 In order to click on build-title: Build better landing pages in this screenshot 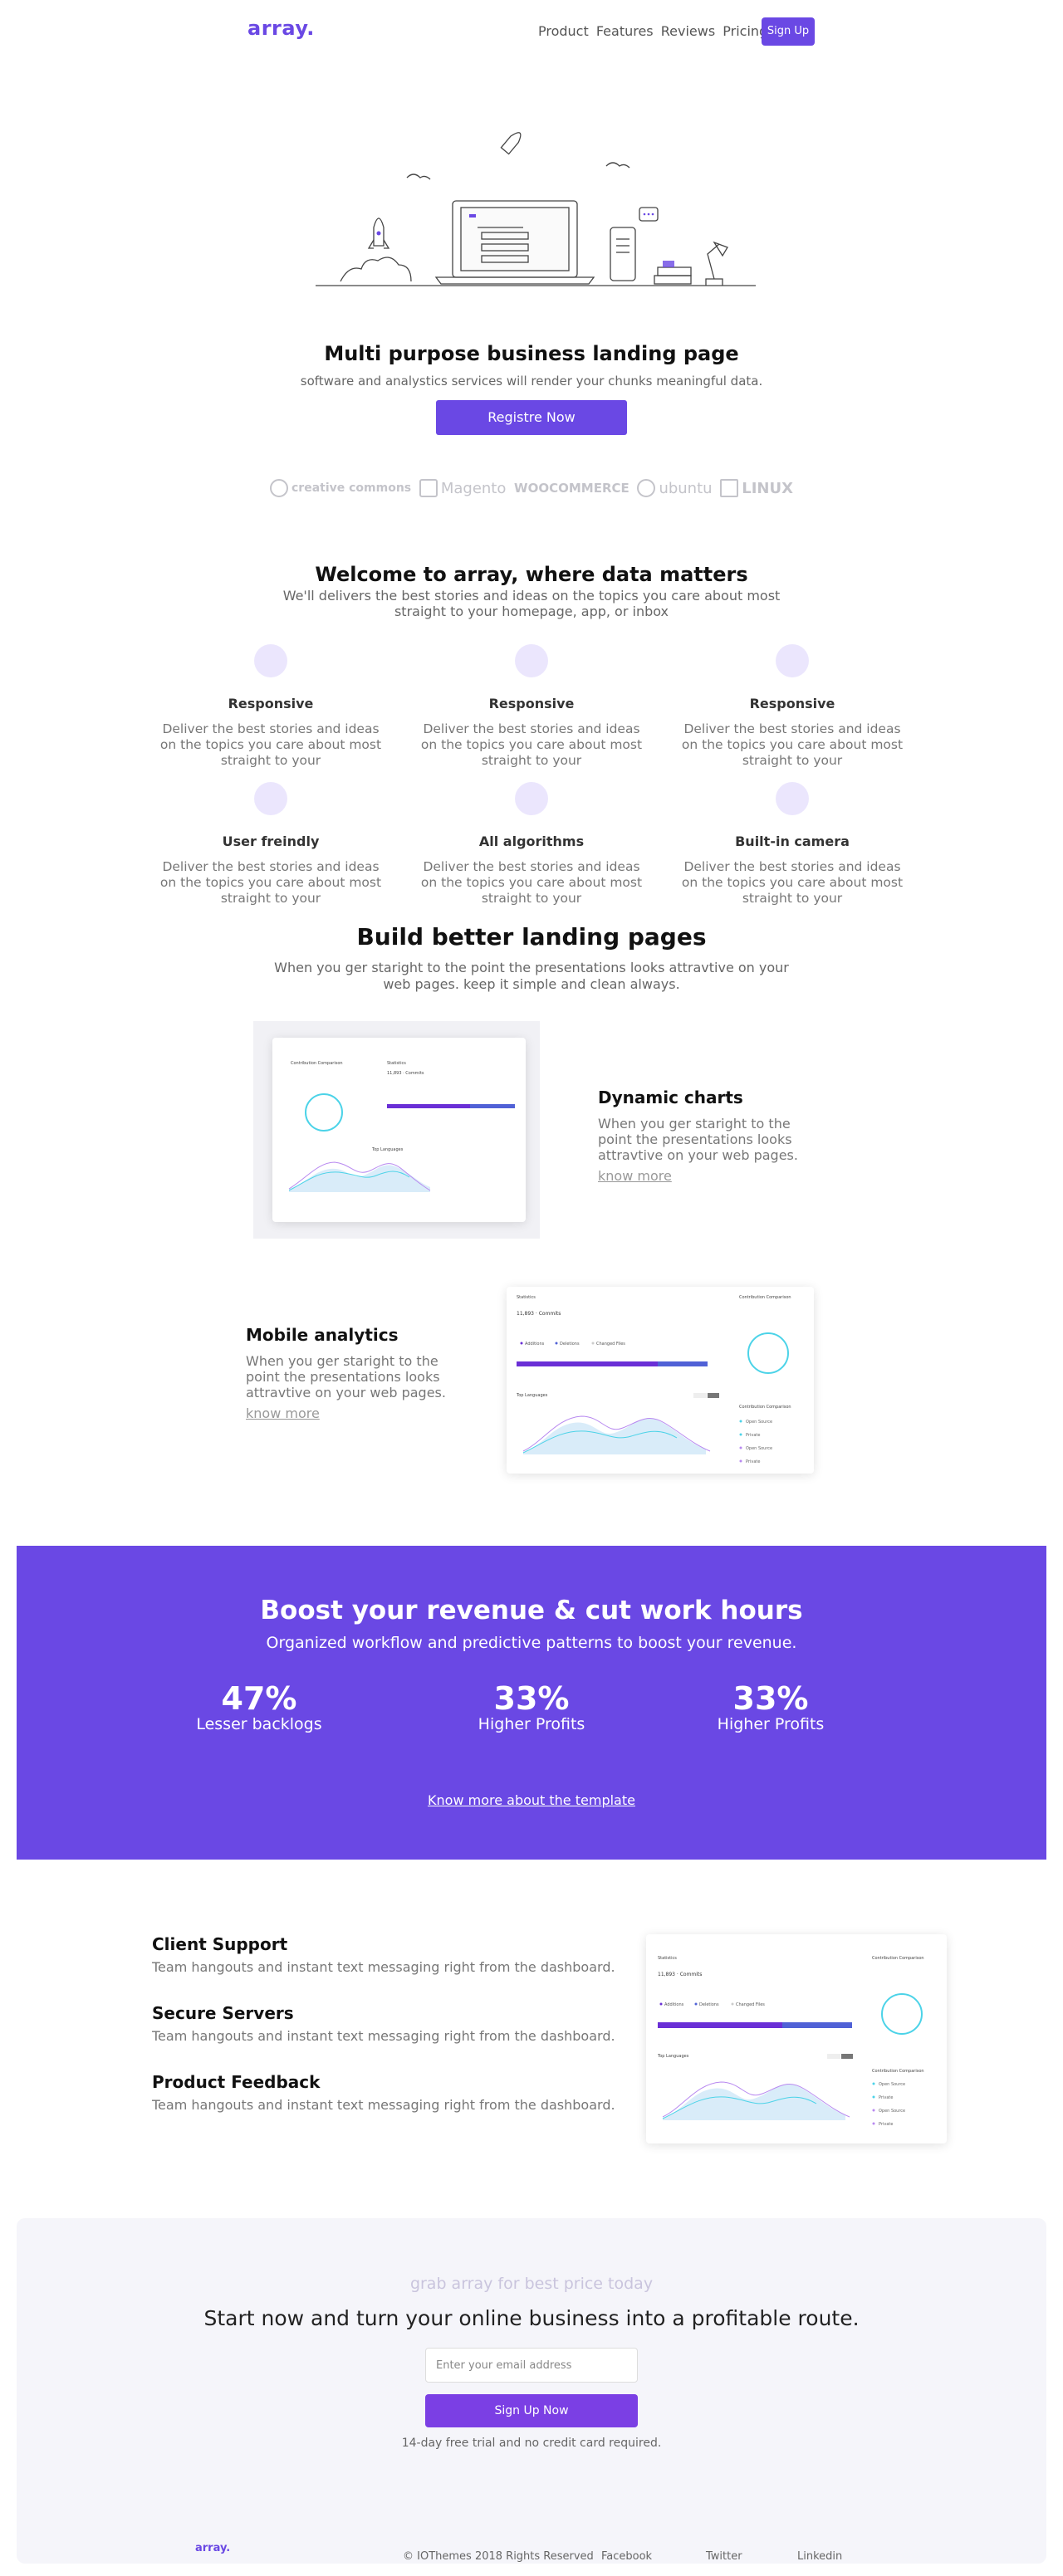, I will do `click(531, 937)`.